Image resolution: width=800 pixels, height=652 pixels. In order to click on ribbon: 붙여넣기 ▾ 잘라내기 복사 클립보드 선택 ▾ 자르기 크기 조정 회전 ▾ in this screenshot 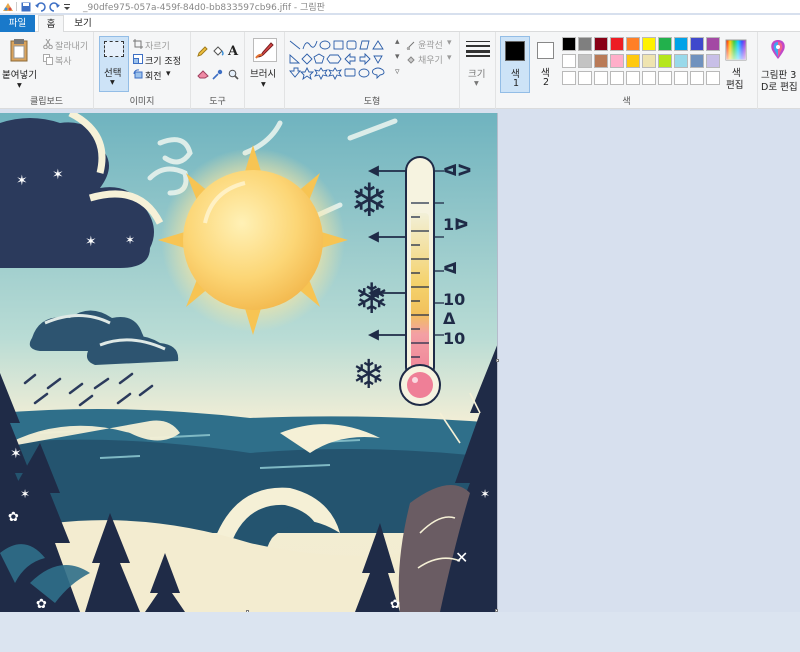, I will do `click(400, 70)`.